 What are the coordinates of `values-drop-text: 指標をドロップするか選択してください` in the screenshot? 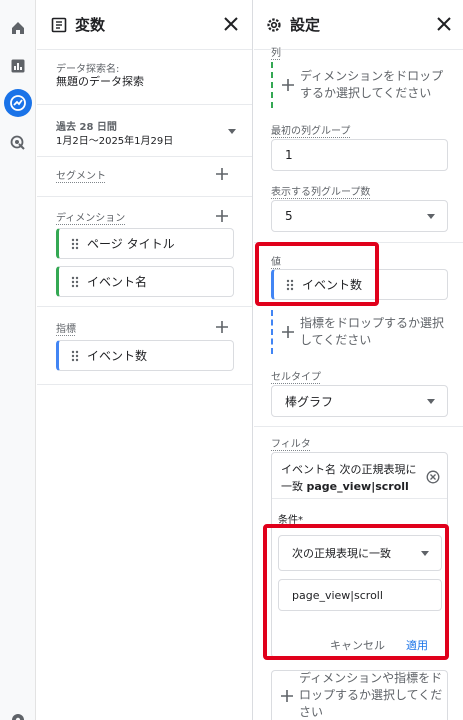 It's located at (372, 331).